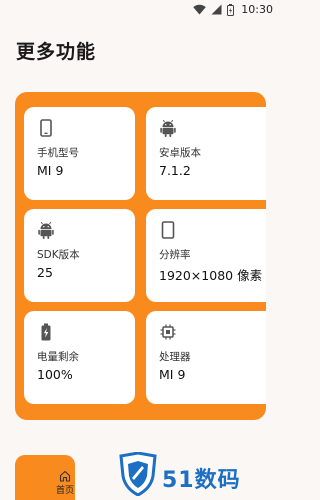  Describe the element at coordinates (46, 128) in the screenshot. I see `phone-icon` at that location.